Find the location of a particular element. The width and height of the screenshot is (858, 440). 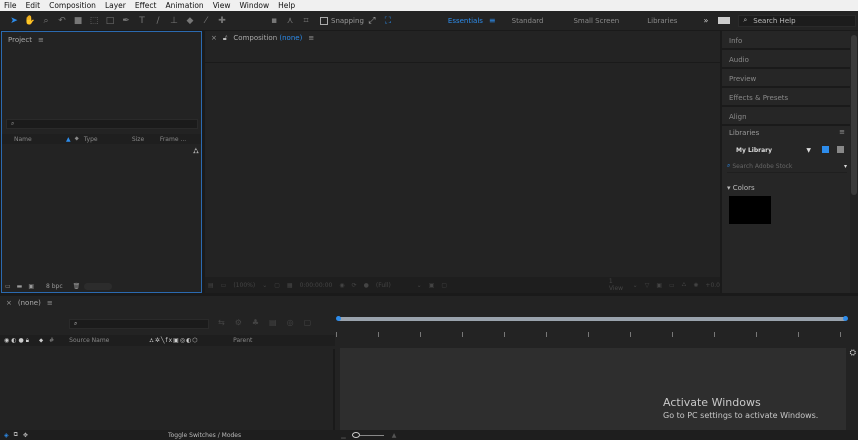

composition-name: (none) is located at coordinates (290, 38).